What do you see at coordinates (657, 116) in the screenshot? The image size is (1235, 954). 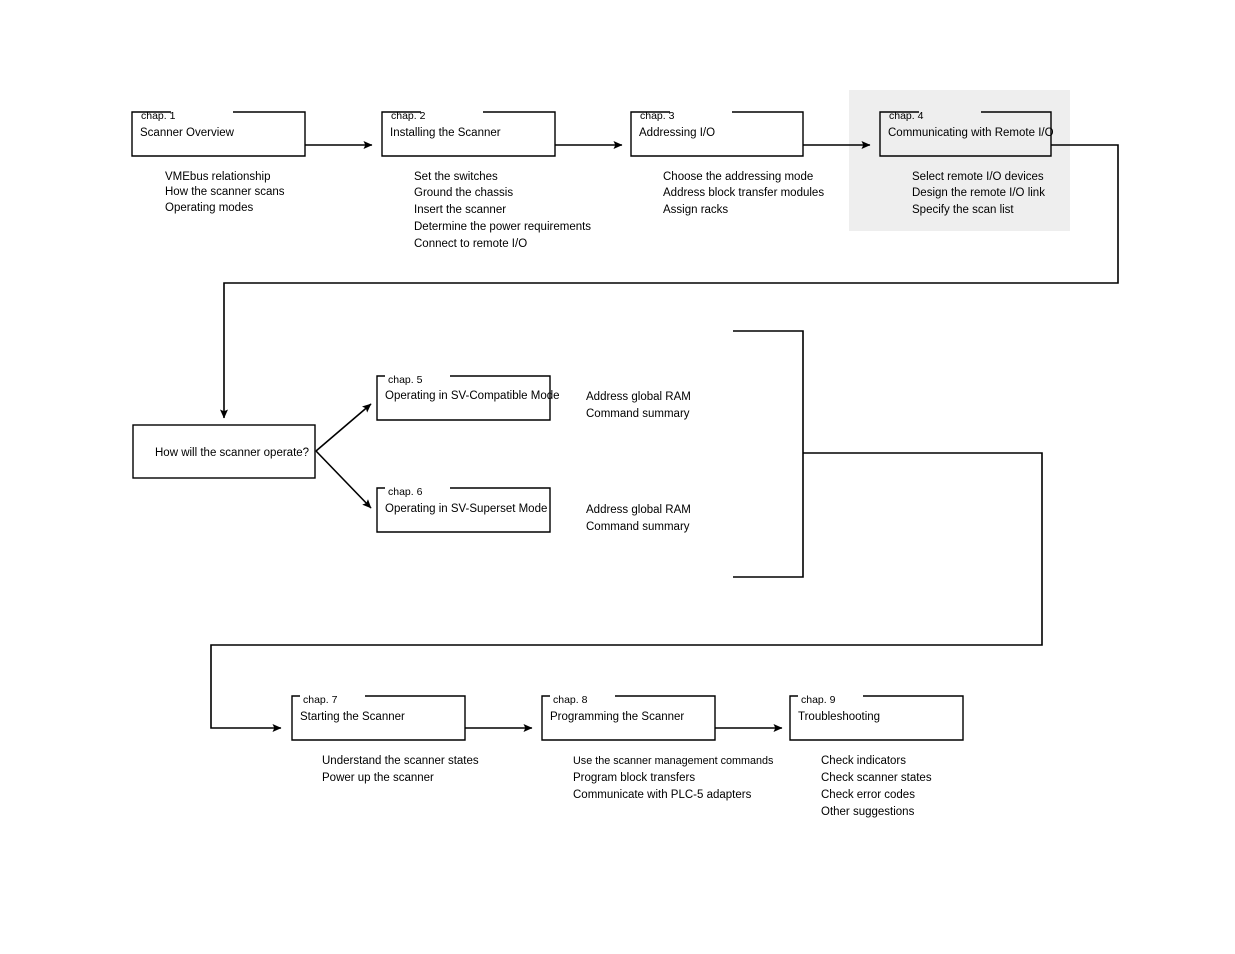 I see `chapter3-chap-label: chap. 3` at bounding box center [657, 116].